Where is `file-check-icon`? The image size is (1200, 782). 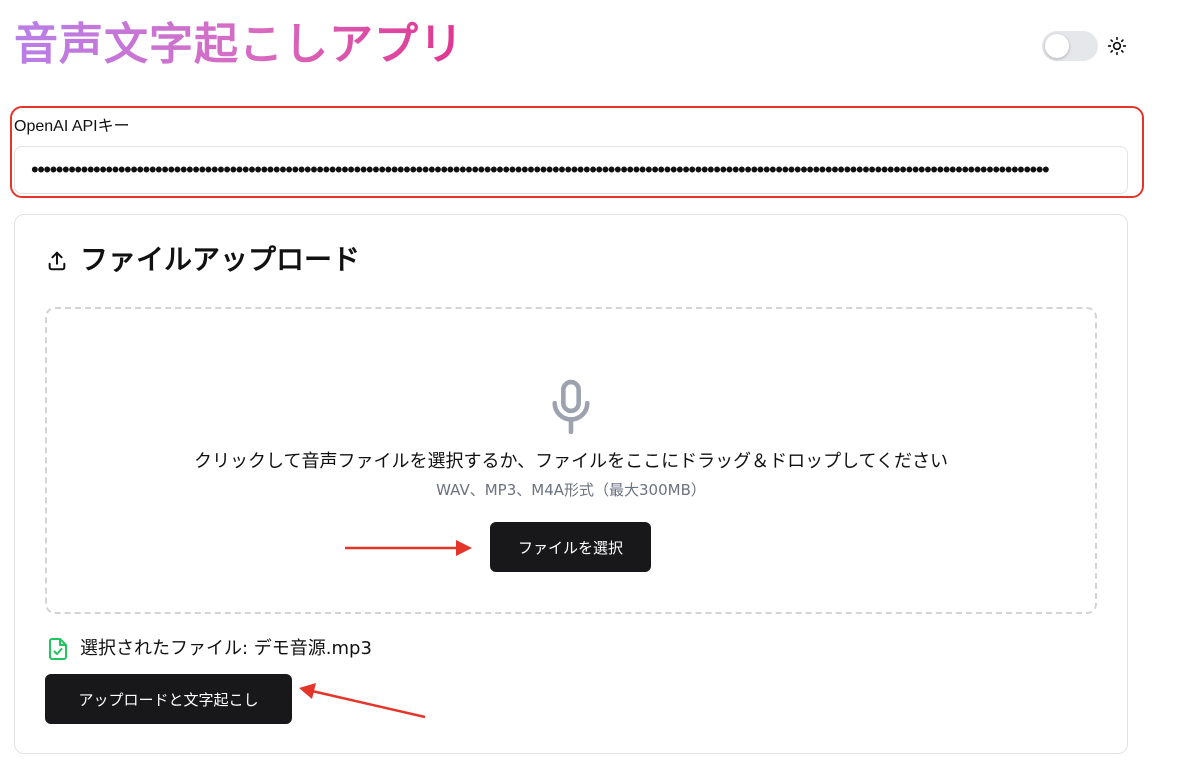 file-check-icon is located at coordinates (58, 649).